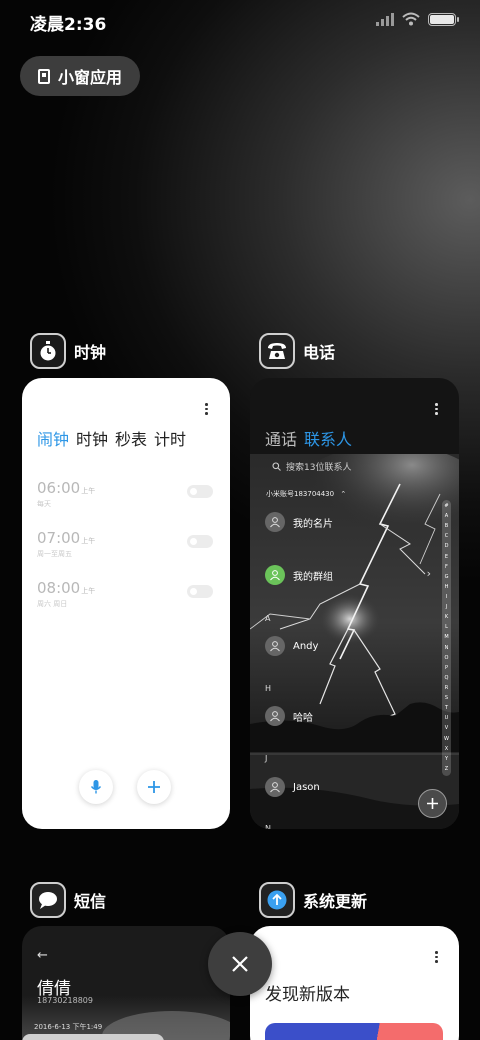 The image size is (480, 1040). Describe the element at coordinates (42, 955) in the screenshot. I see `back-arrow-icon: ←` at that location.